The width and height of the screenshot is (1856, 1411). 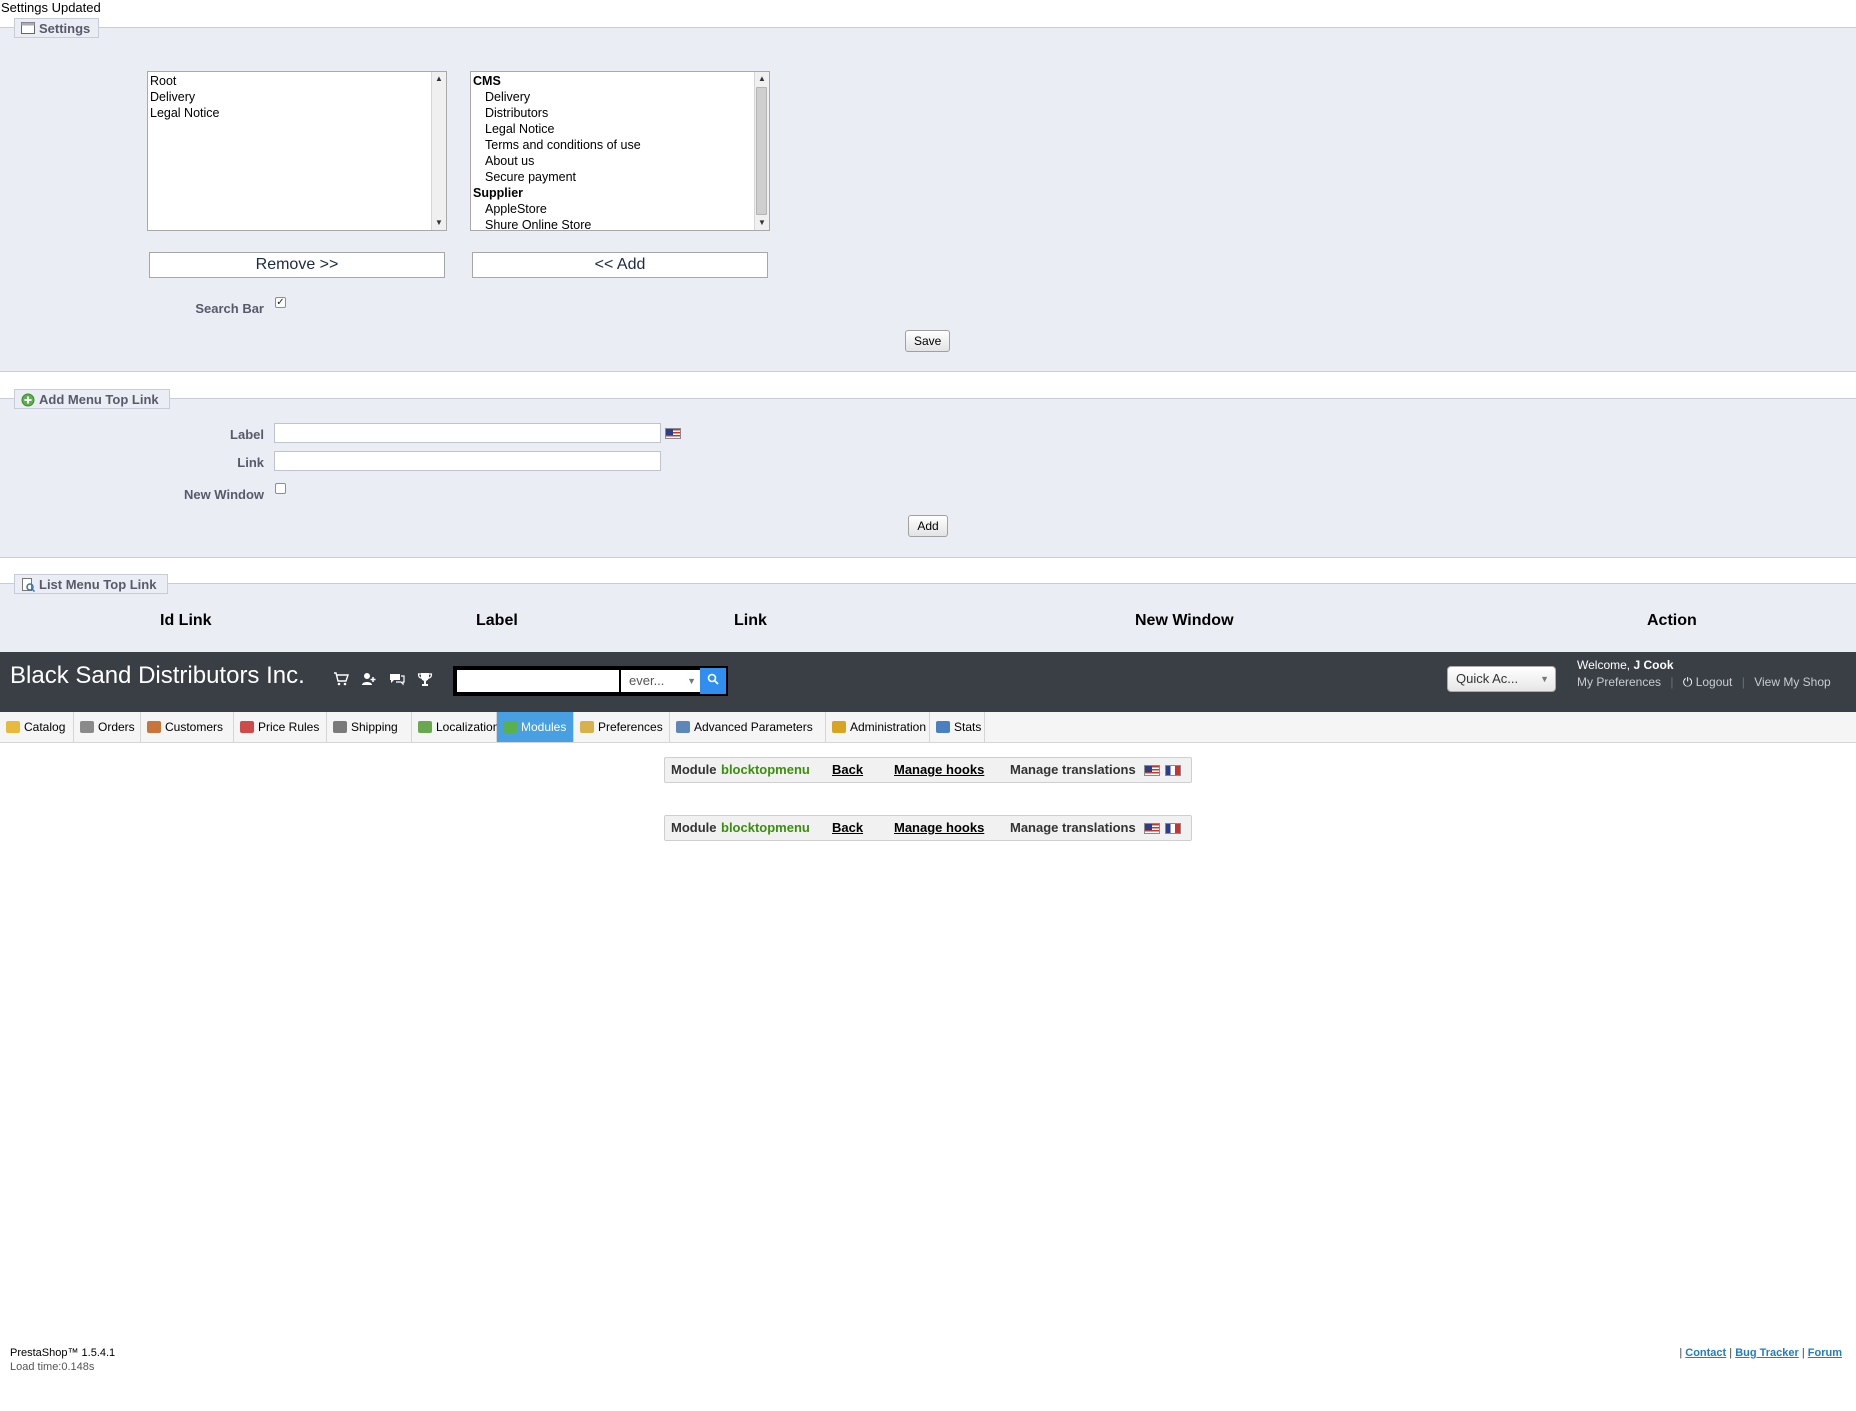 What do you see at coordinates (157, 676) in the screenshot?
I see `shop-name: Black Sand Distributors Inc.` at bounding box center [157, 676].